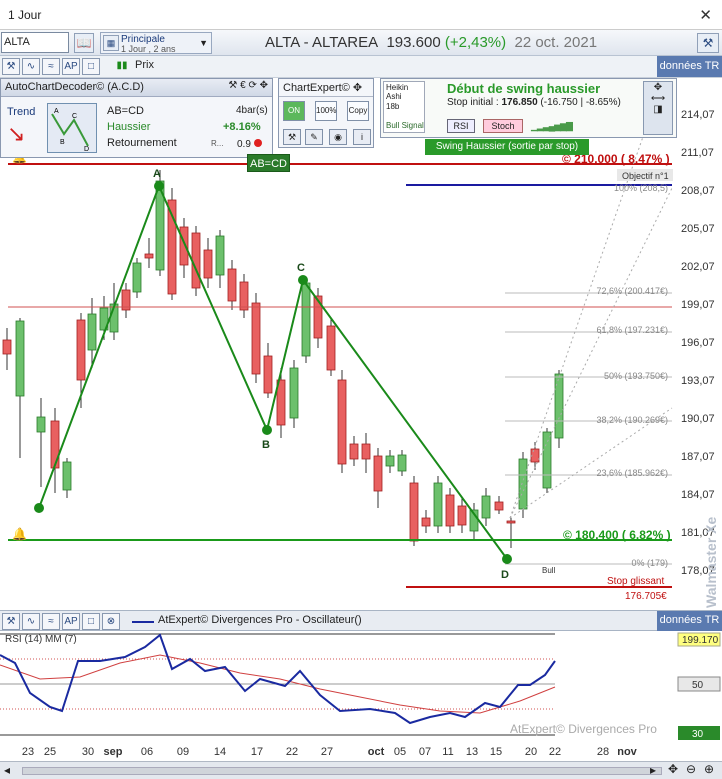 This screenshot has width=722, height=779. Describe the element at coordinates (461, 126) in the screenshot. I see `rsi-button: RSI` at that location.